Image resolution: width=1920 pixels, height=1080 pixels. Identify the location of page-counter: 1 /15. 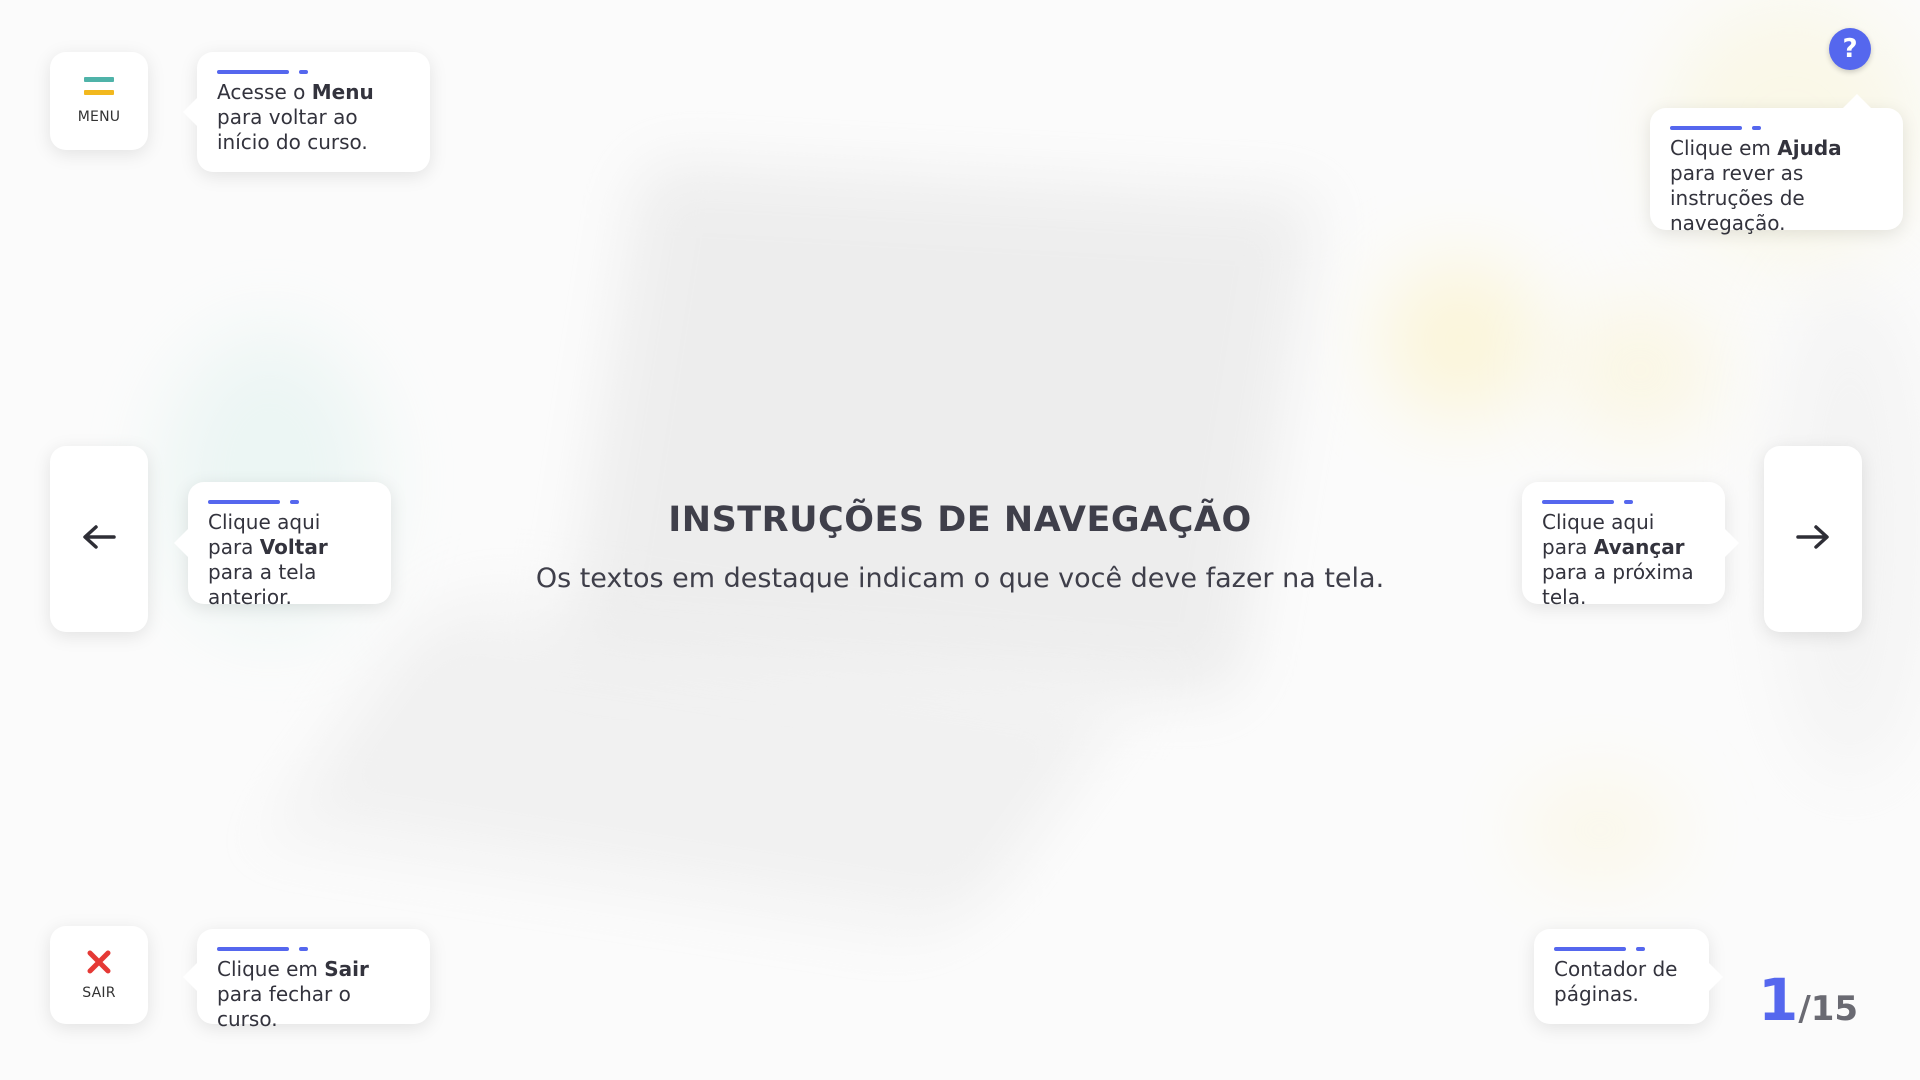
(1808, 1000).